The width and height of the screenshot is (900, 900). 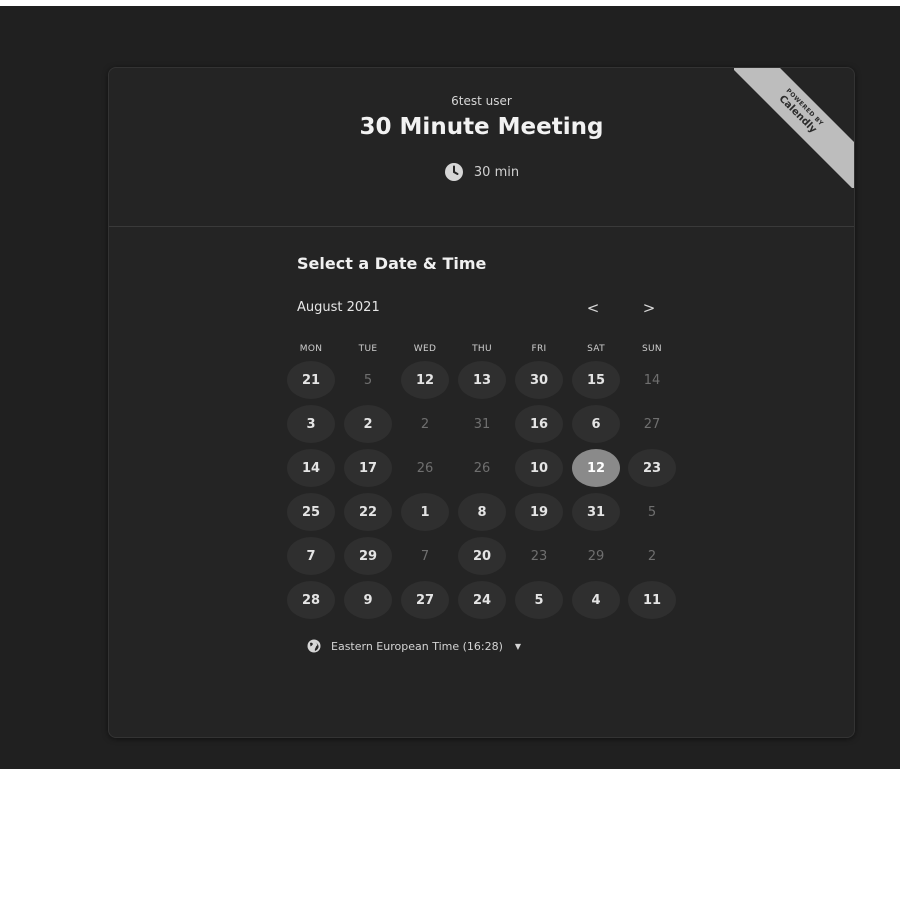 I want to click on available-day: 22, so click(x=368, y=512).